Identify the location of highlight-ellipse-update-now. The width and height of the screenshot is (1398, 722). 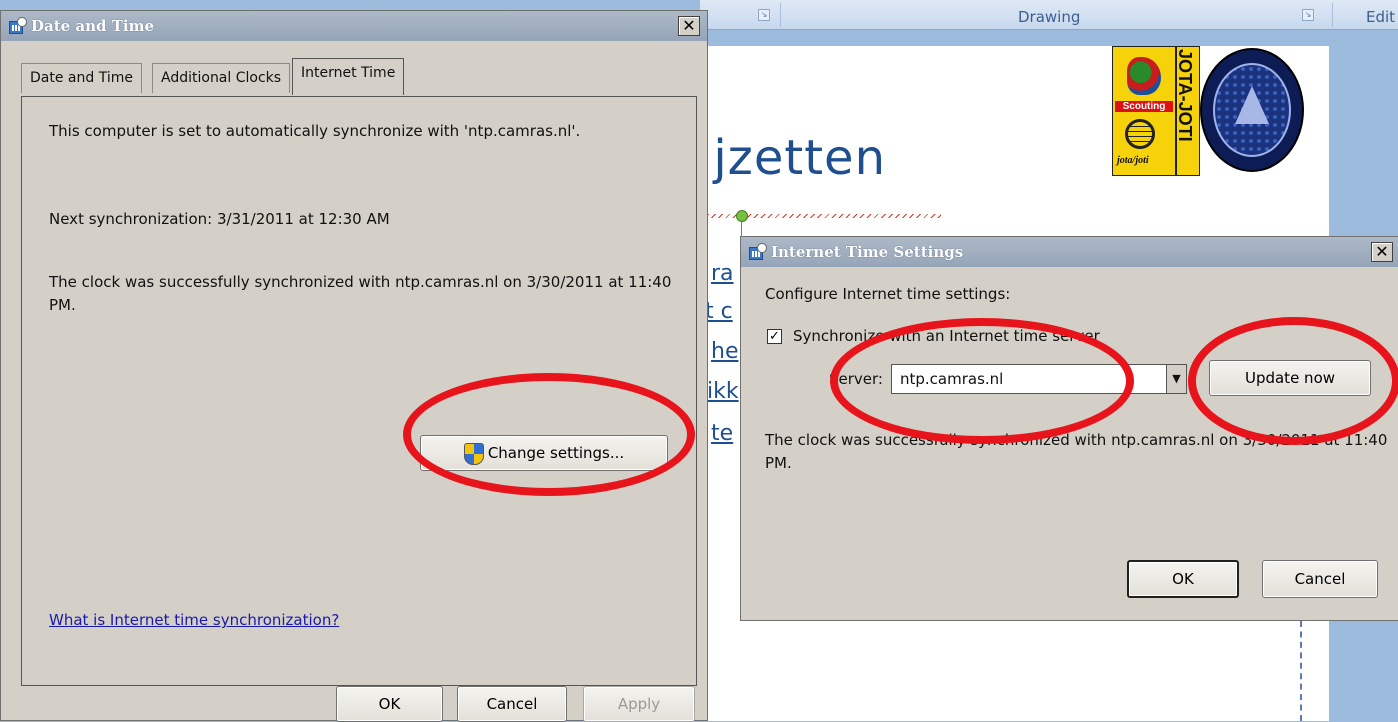
(1293, 381).